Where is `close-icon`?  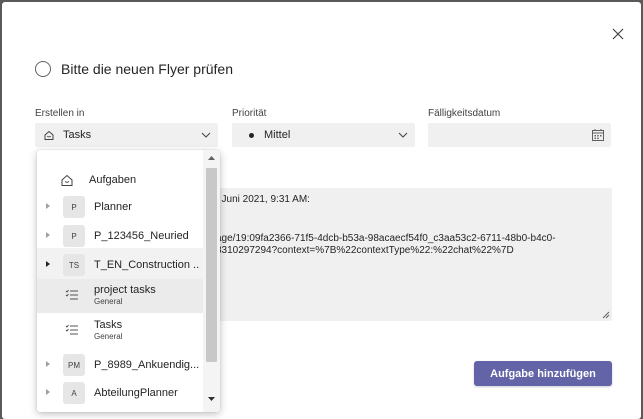 close-icon is located at coordinates (618, 34).